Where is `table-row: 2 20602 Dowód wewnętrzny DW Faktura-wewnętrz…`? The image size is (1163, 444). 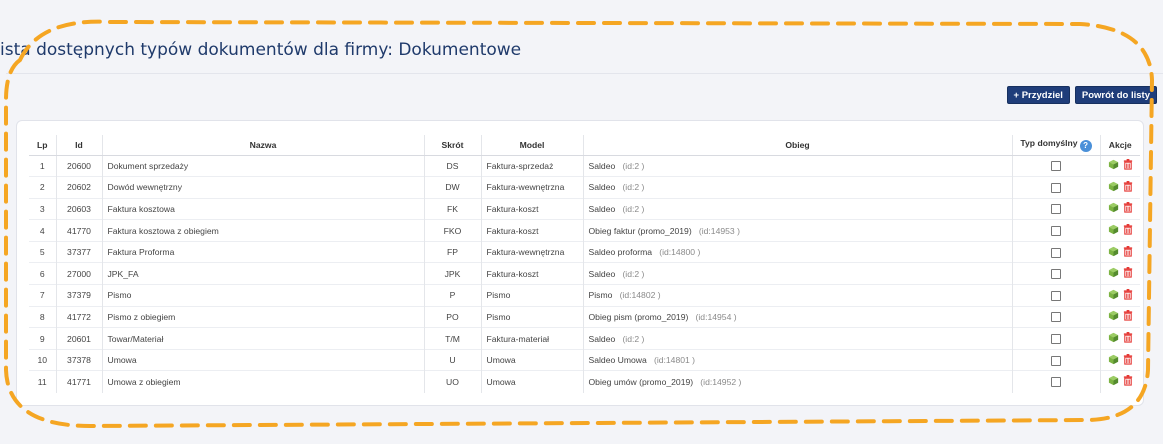
table-row: 2 20602 Dowód wewnętrzny DW Faktura-wewnętrz… is located at coordinates (584, 187).